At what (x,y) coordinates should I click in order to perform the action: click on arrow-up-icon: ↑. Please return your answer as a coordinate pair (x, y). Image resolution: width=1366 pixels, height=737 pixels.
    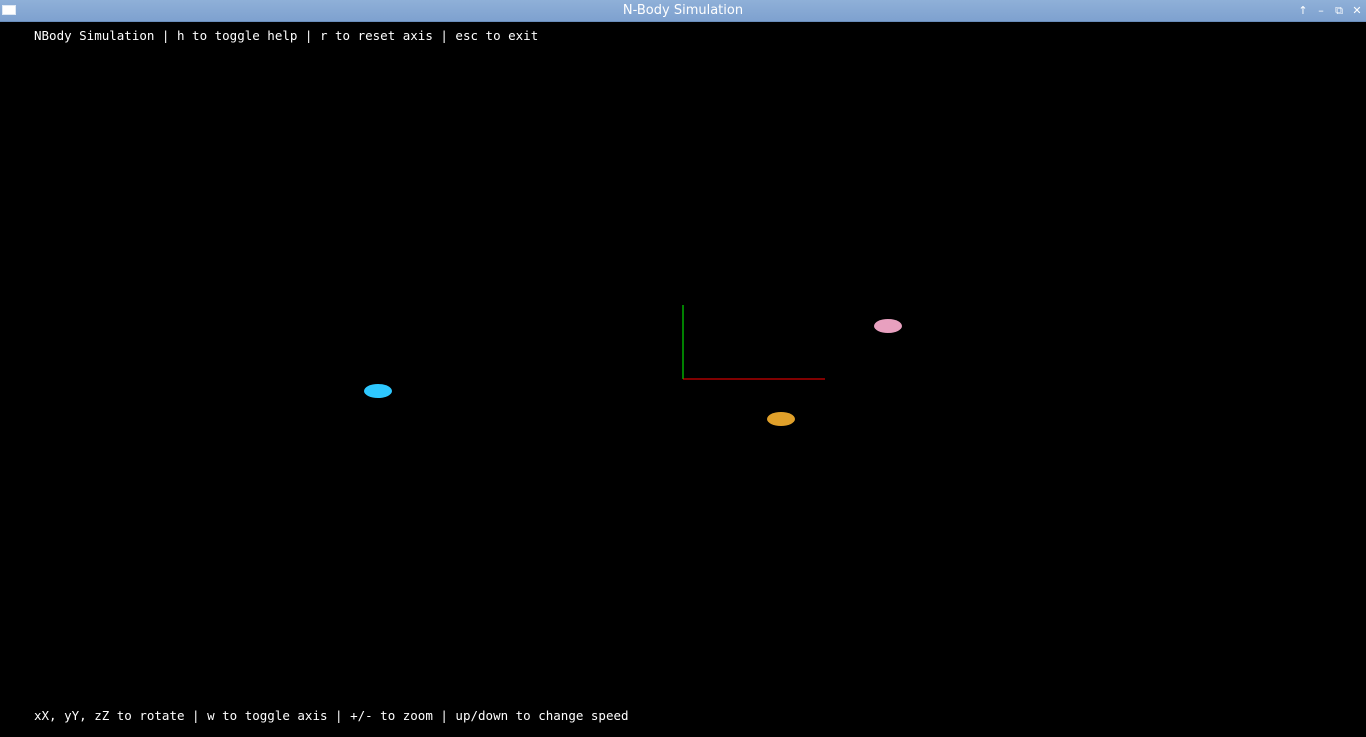
    Looking at the image, I should click on (1303, 10).